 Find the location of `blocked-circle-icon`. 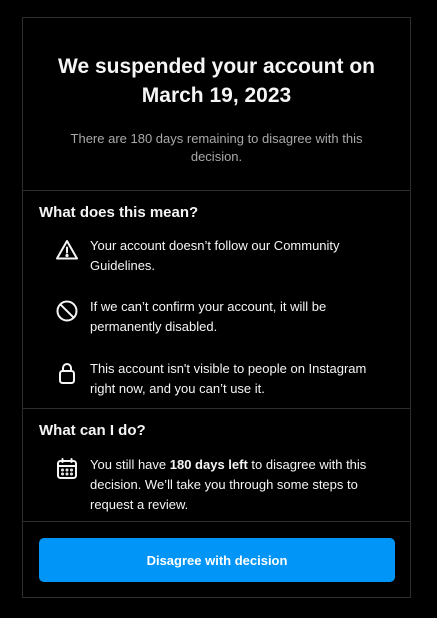

blocked-circle-icon is located at coordinates (67, 311).